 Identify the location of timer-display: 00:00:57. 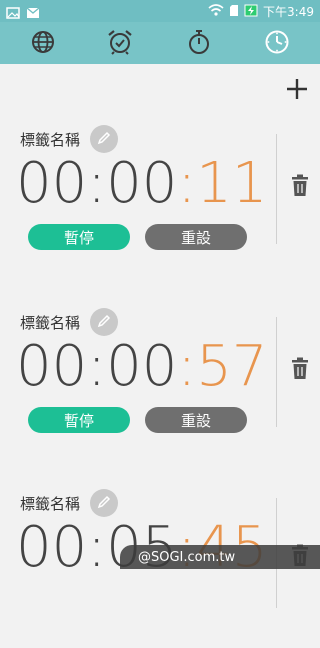
(142, 367).